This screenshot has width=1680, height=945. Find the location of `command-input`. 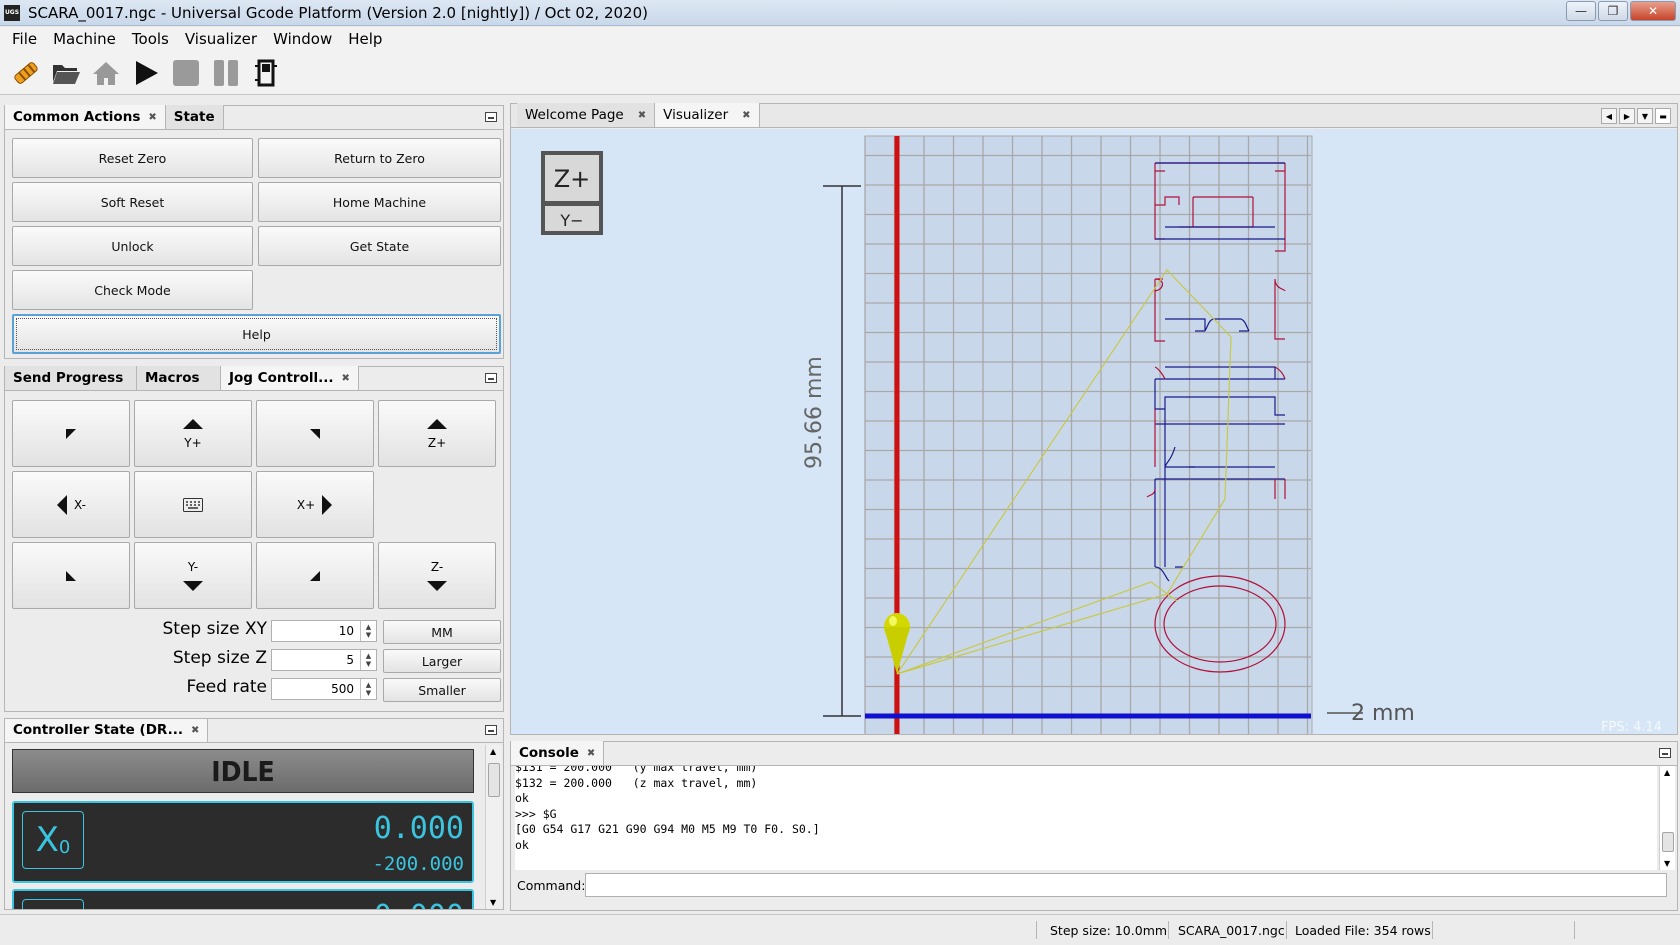

command-input is located at coordinates (1126, 885).